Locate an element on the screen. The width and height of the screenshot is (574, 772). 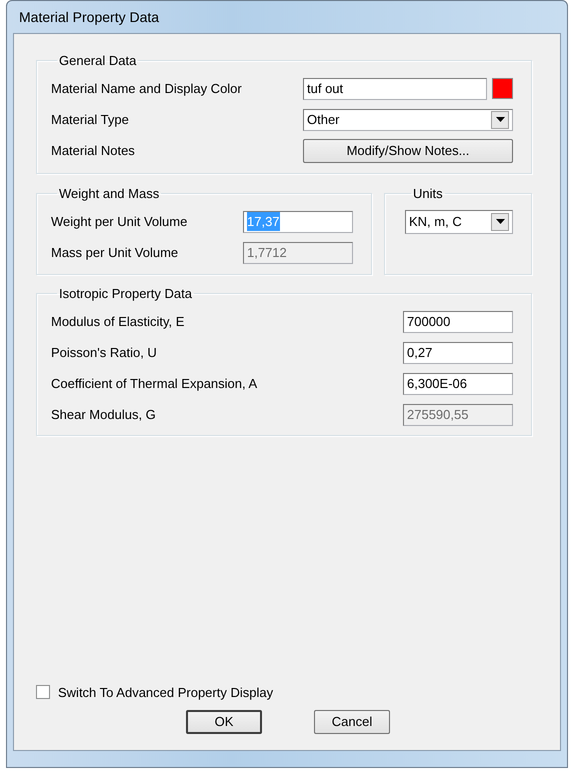
group-title: Weight and Mass is located at coordinates (109, 193).